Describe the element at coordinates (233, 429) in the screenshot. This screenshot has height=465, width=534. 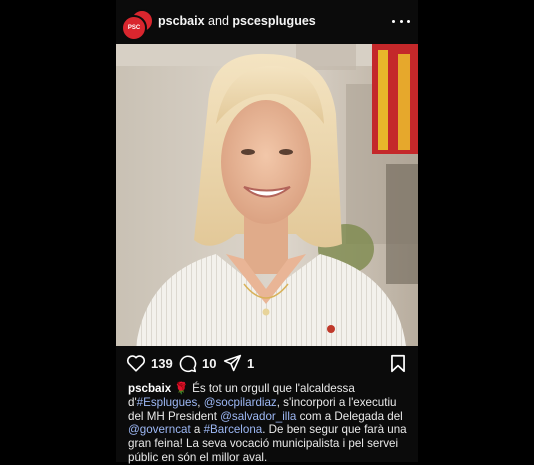
I see `hashtag-barcelona: #Barcelona` at that location.